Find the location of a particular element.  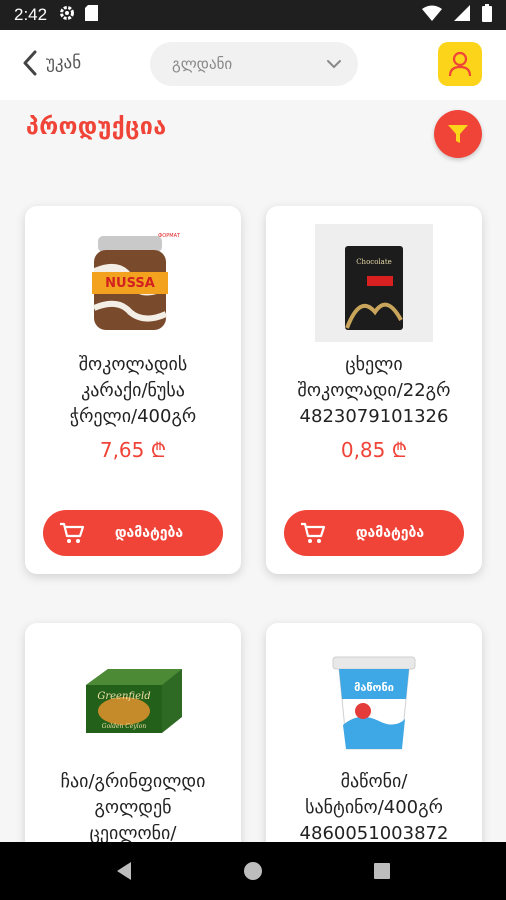

filter-icon is located at coordinates (458, 134).